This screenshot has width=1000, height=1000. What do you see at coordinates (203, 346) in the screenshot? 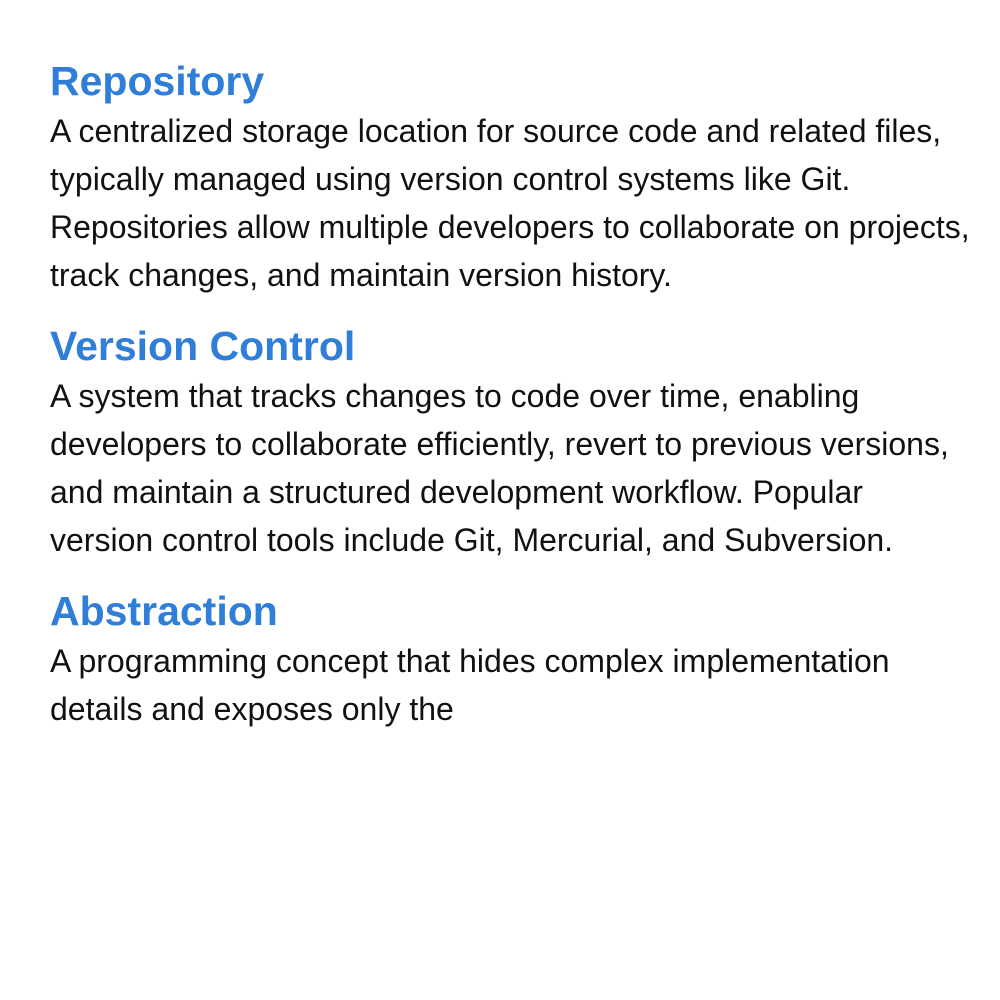
I see `term-heading: Version Control` at bounding box center [203, 346].